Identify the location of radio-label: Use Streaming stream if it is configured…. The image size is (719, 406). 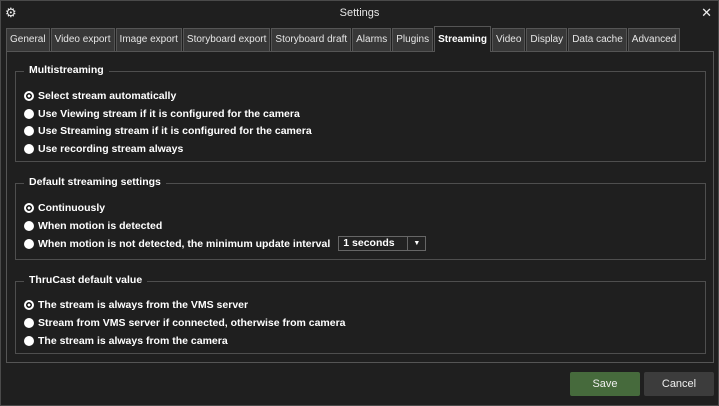
(175, 131).